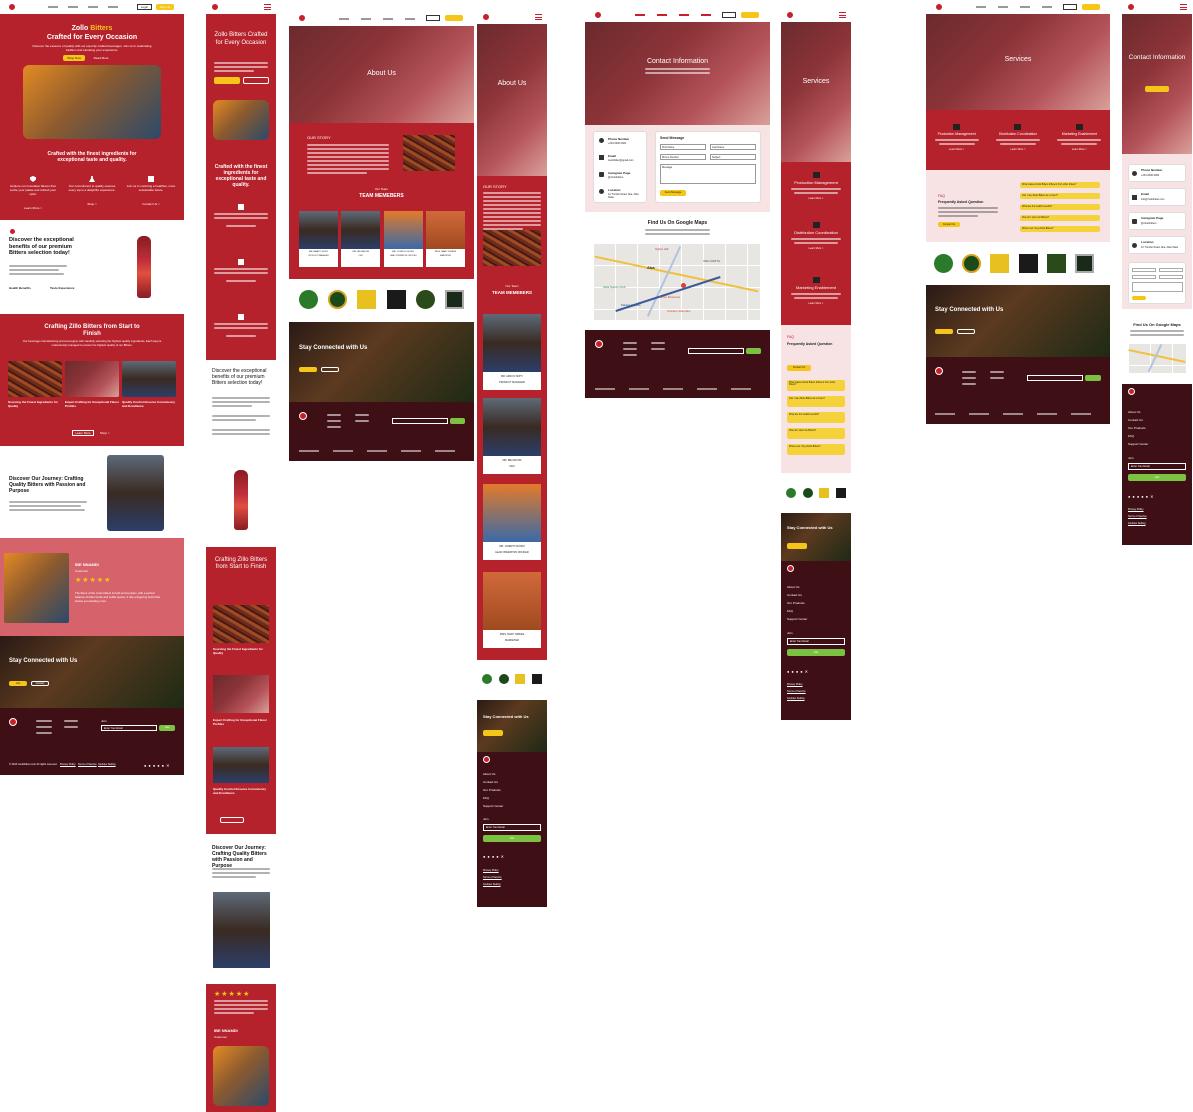  I want to click on box-icon, so click(151, 179).